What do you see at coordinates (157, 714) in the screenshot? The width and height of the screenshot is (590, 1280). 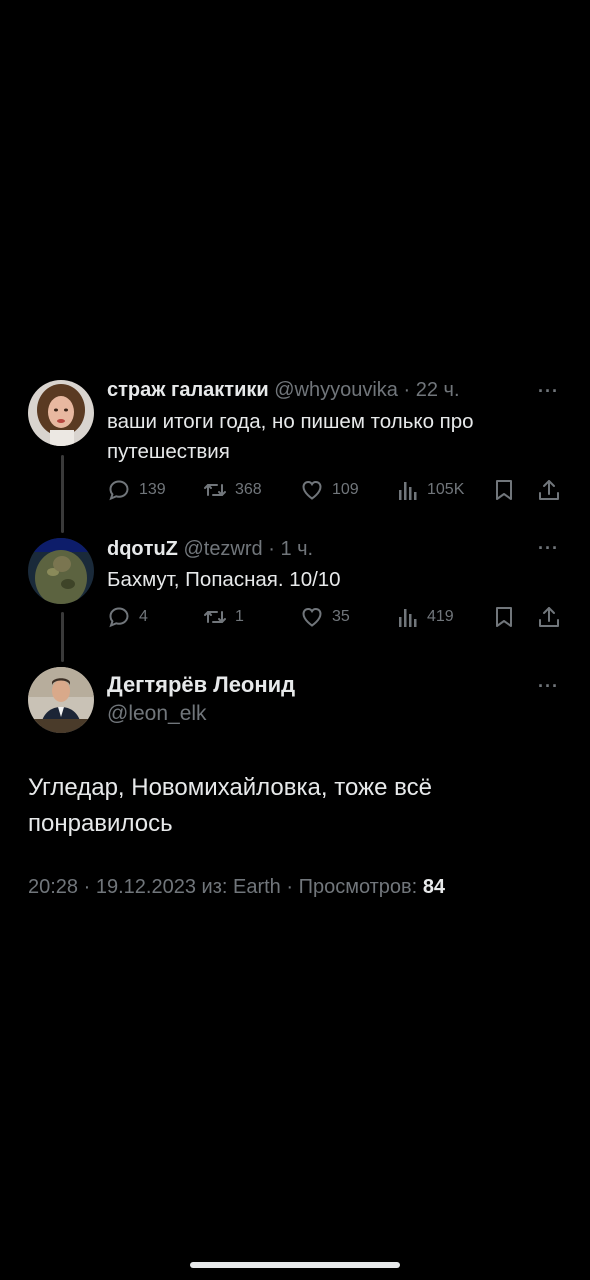 I see `author-handle: @leon_elk` at bounding box center [157, 714].